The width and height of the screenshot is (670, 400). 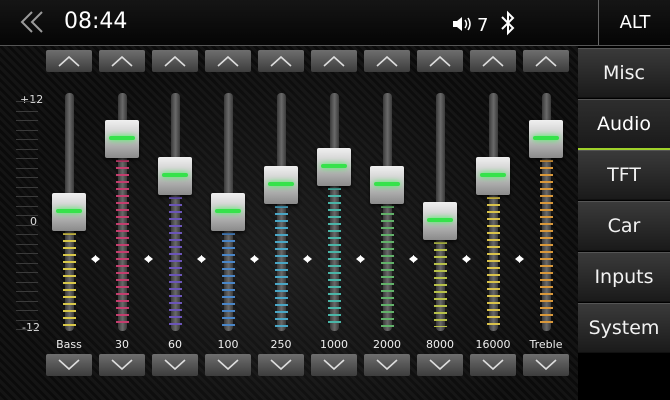 I want to click on eq-band: 8000, so click(x=440, y=223).